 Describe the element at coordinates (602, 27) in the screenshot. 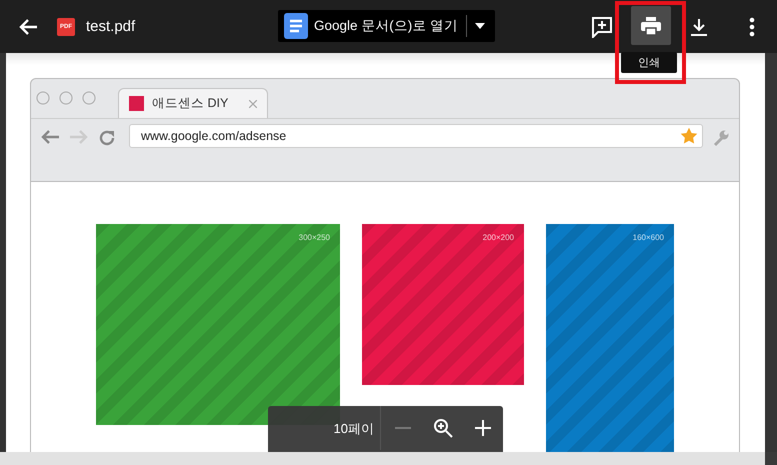

I see `add-comment-icon` at that location.